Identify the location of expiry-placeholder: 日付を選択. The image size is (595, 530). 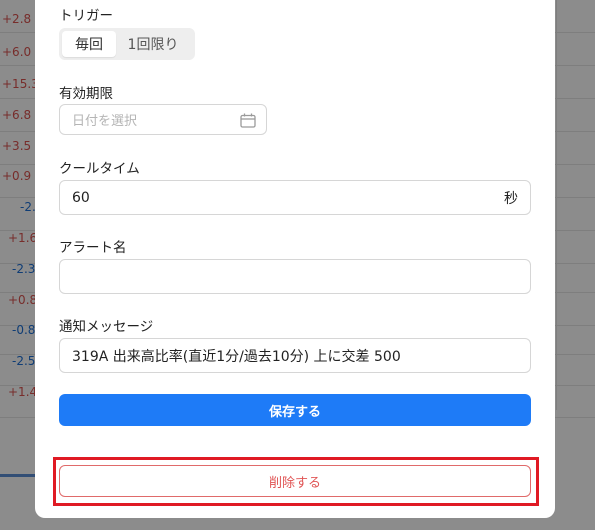
(105, 121).